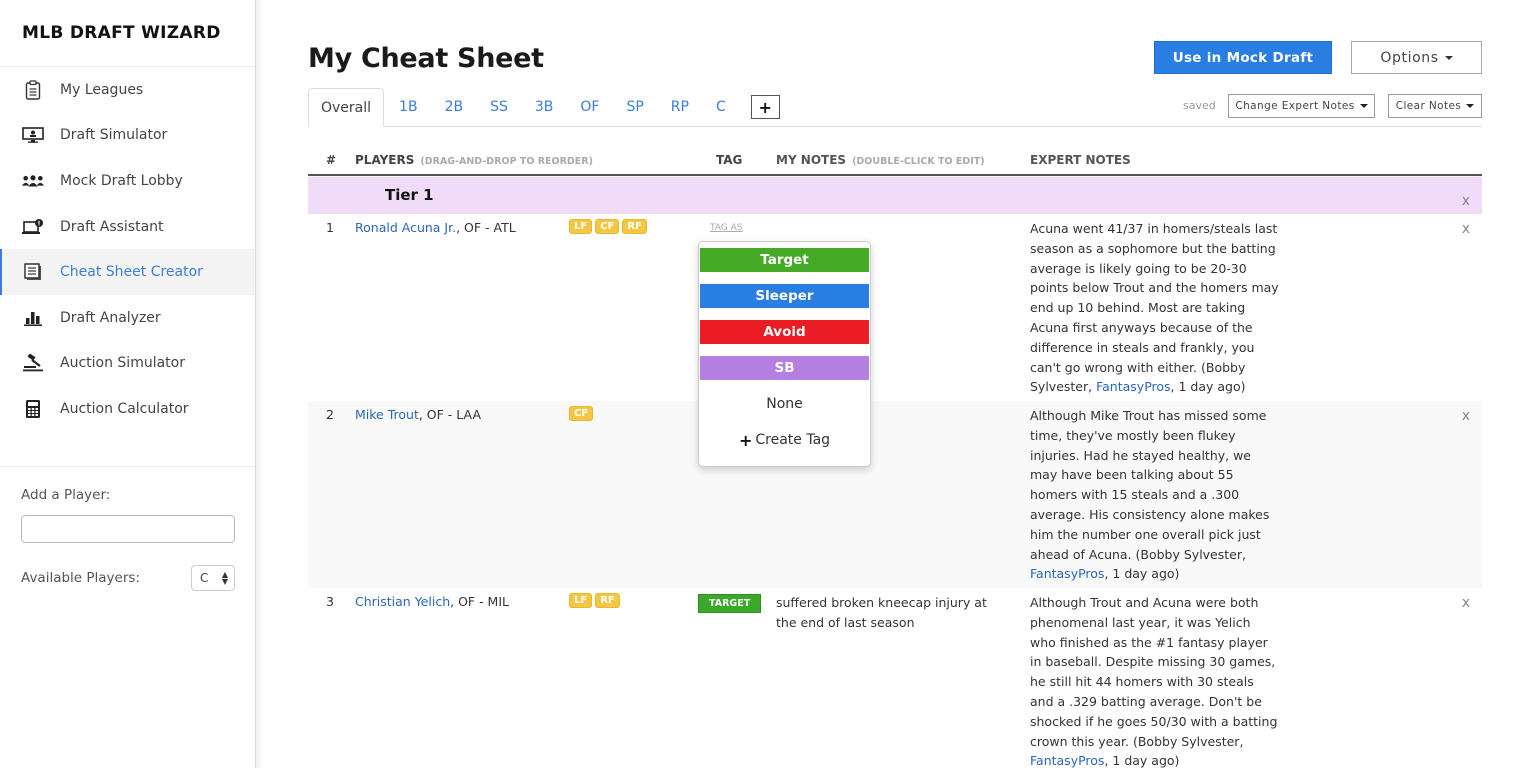  I want to click on brand-header: MLB DRAFT WIZARD, so click(127, 33).